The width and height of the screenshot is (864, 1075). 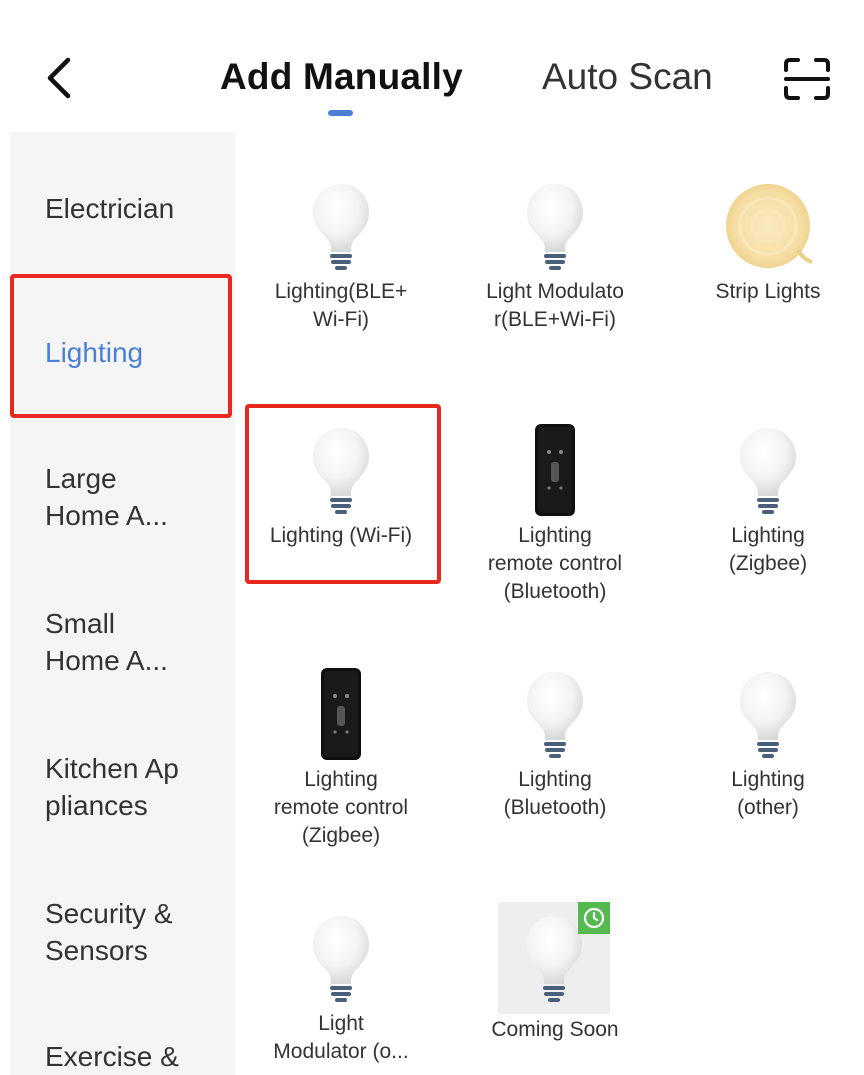 I want to click on tab-add-manually: Add Manually, so click(x=341, y=77).